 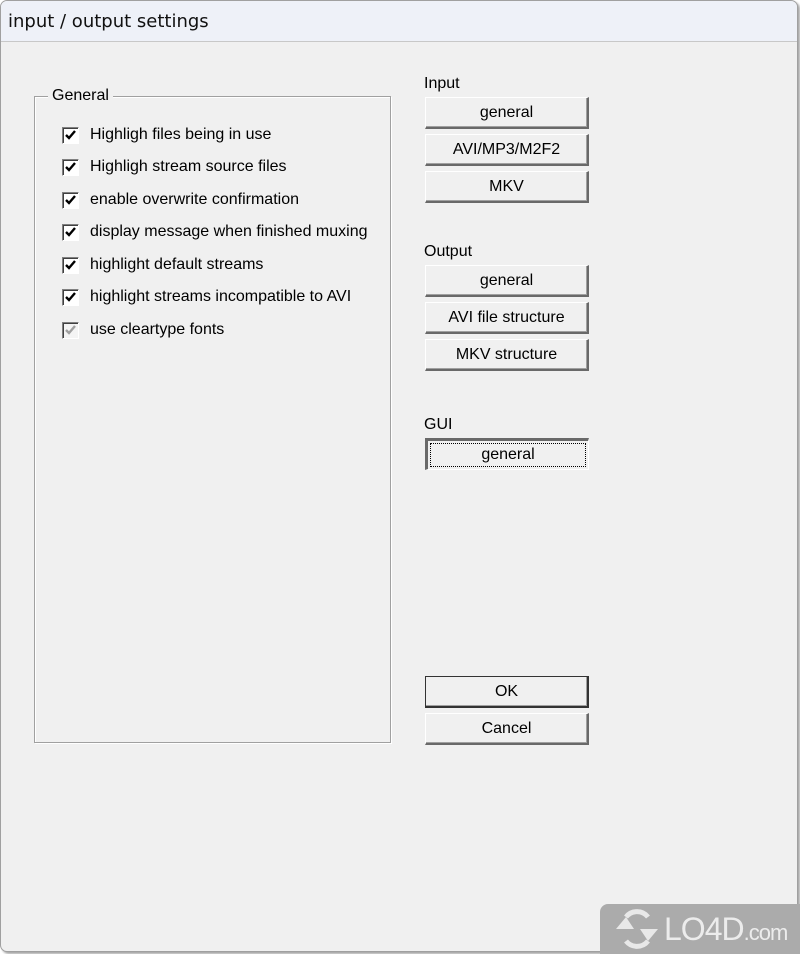 What do you see at coordinates (448, 251) in the screenshot?
I see `output-section-label: Output` at bounding box center [448, 251].